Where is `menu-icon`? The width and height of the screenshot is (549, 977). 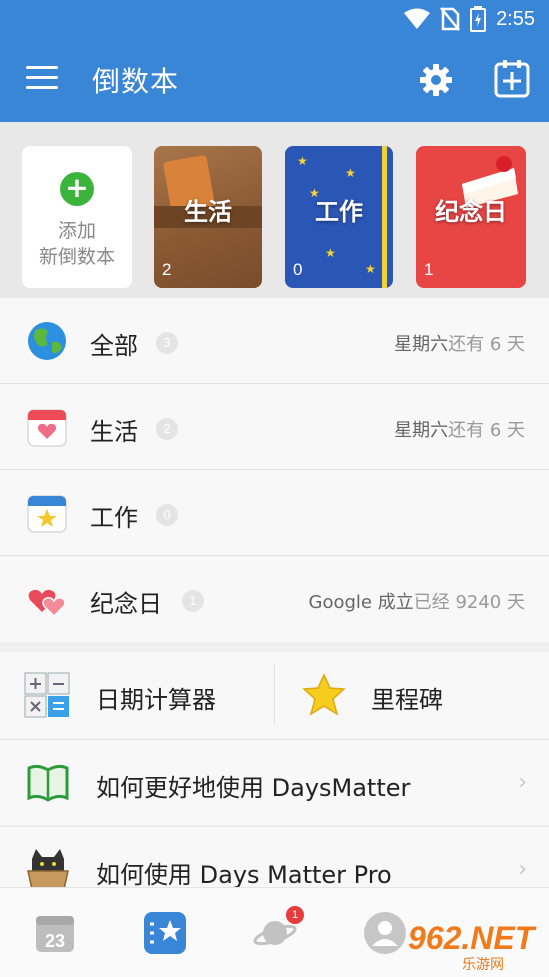 menu-icon is located at coordinates (42, 79).